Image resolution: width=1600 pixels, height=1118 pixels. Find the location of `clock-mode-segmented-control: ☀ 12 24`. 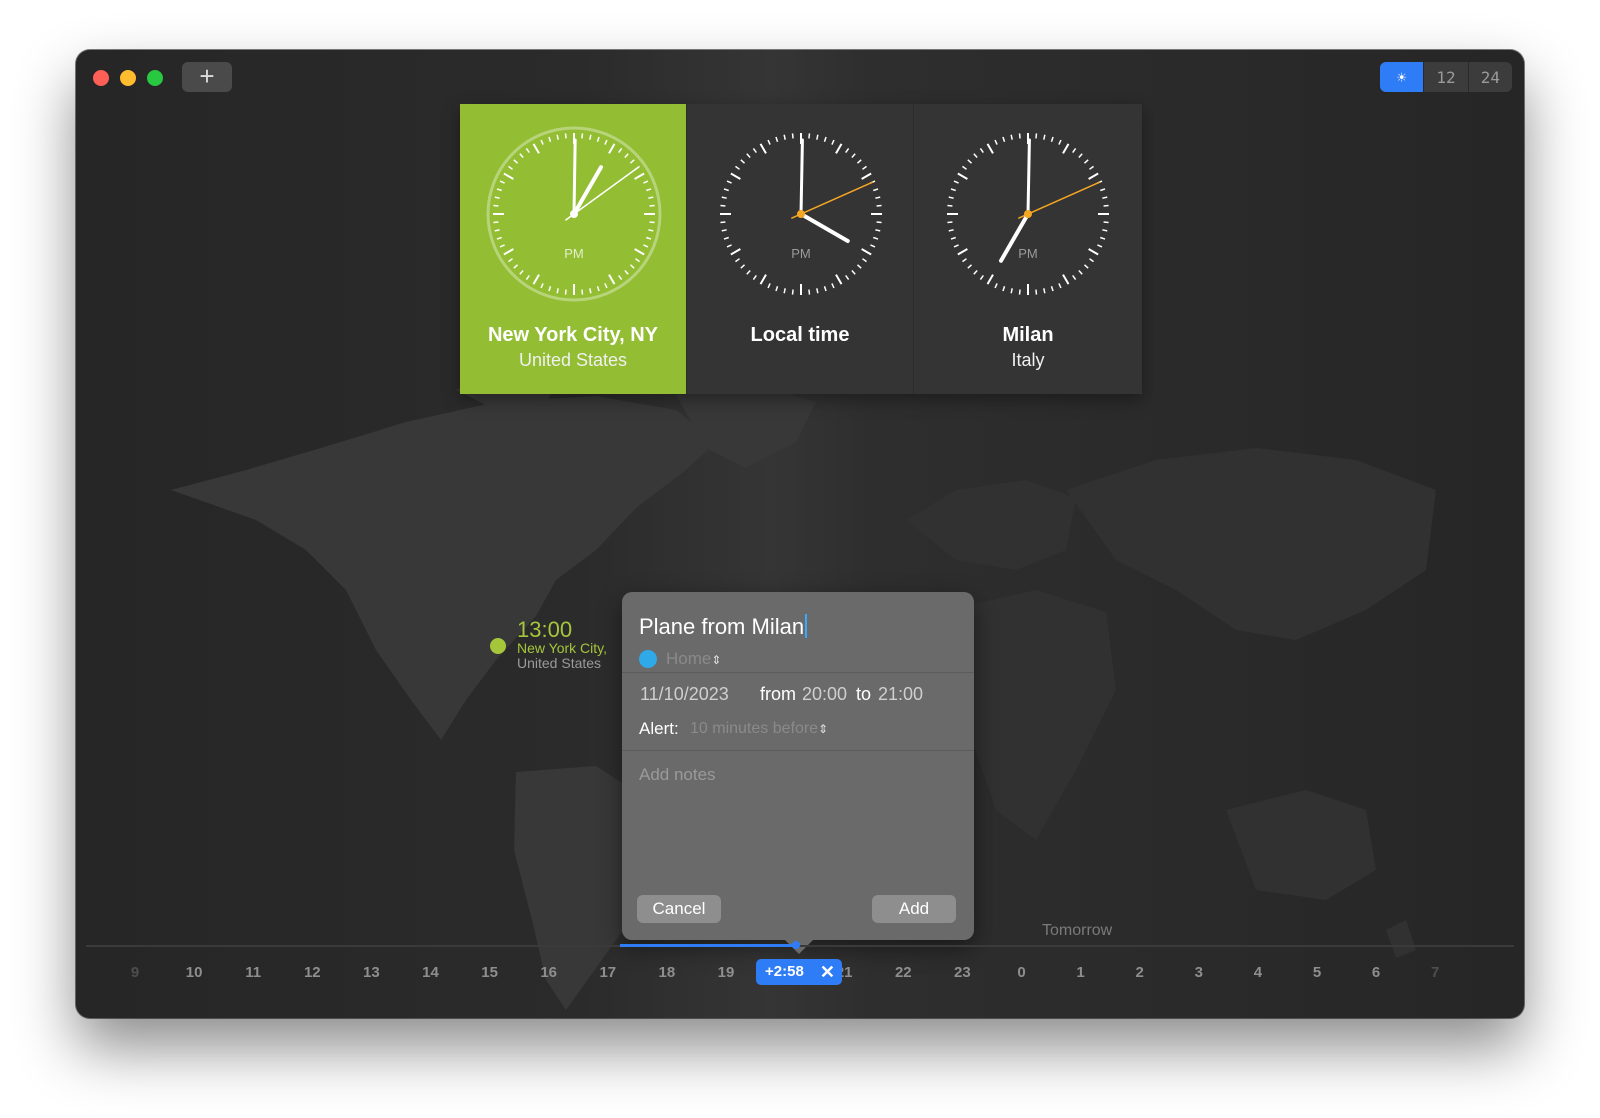

clock-mode-segmented-control: ☀ 12 24 is located at coordinates (1446, 77).